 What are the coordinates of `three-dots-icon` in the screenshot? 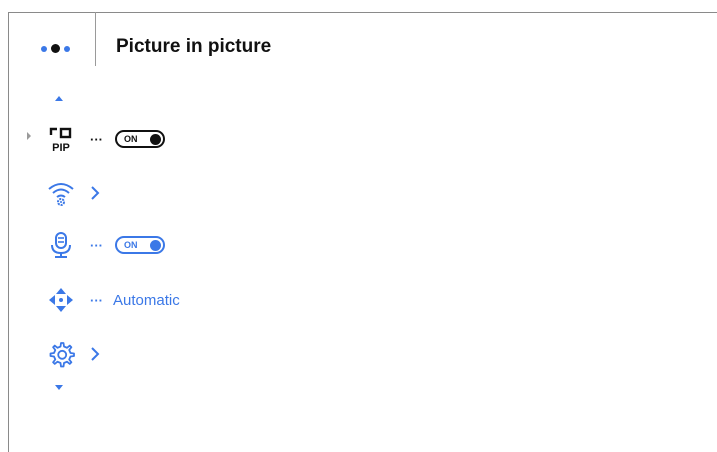 It's located at (55, 48).